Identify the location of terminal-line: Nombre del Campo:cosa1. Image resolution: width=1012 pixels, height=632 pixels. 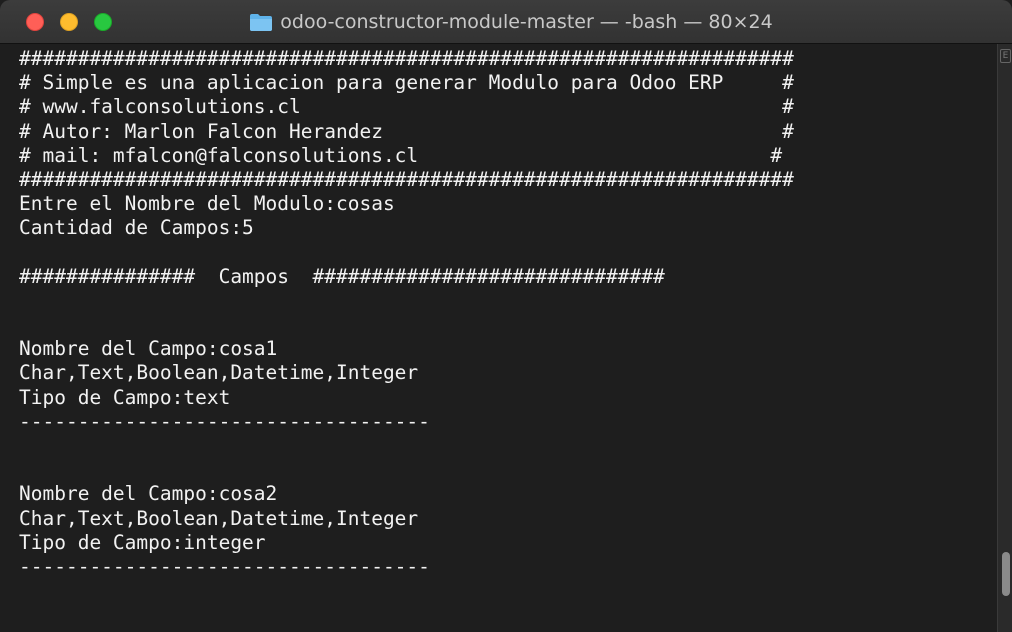
(148, 349).